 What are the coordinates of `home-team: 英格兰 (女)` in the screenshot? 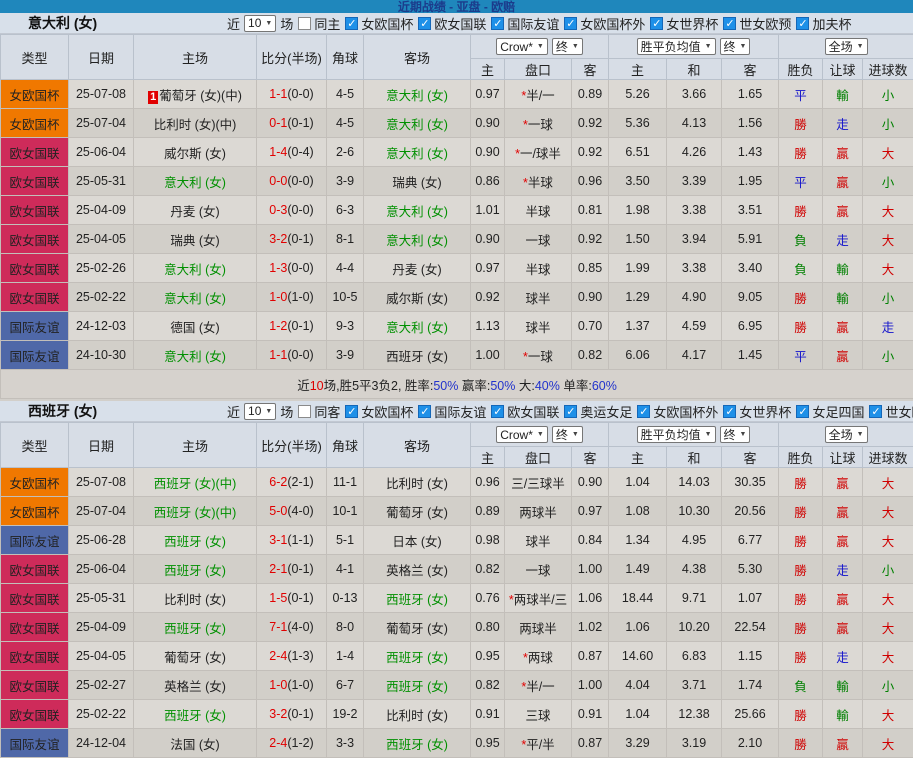 It's located at (195, 685).